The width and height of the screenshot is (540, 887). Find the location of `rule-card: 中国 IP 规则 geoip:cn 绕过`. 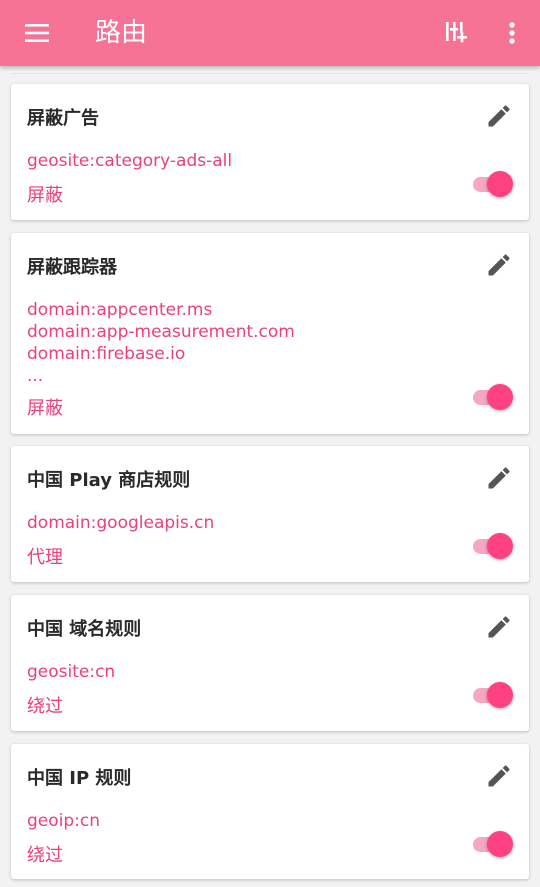

rule-card: 中国 IP 规则 geoip:cn 绕过 is located at coordinates (270, 811).